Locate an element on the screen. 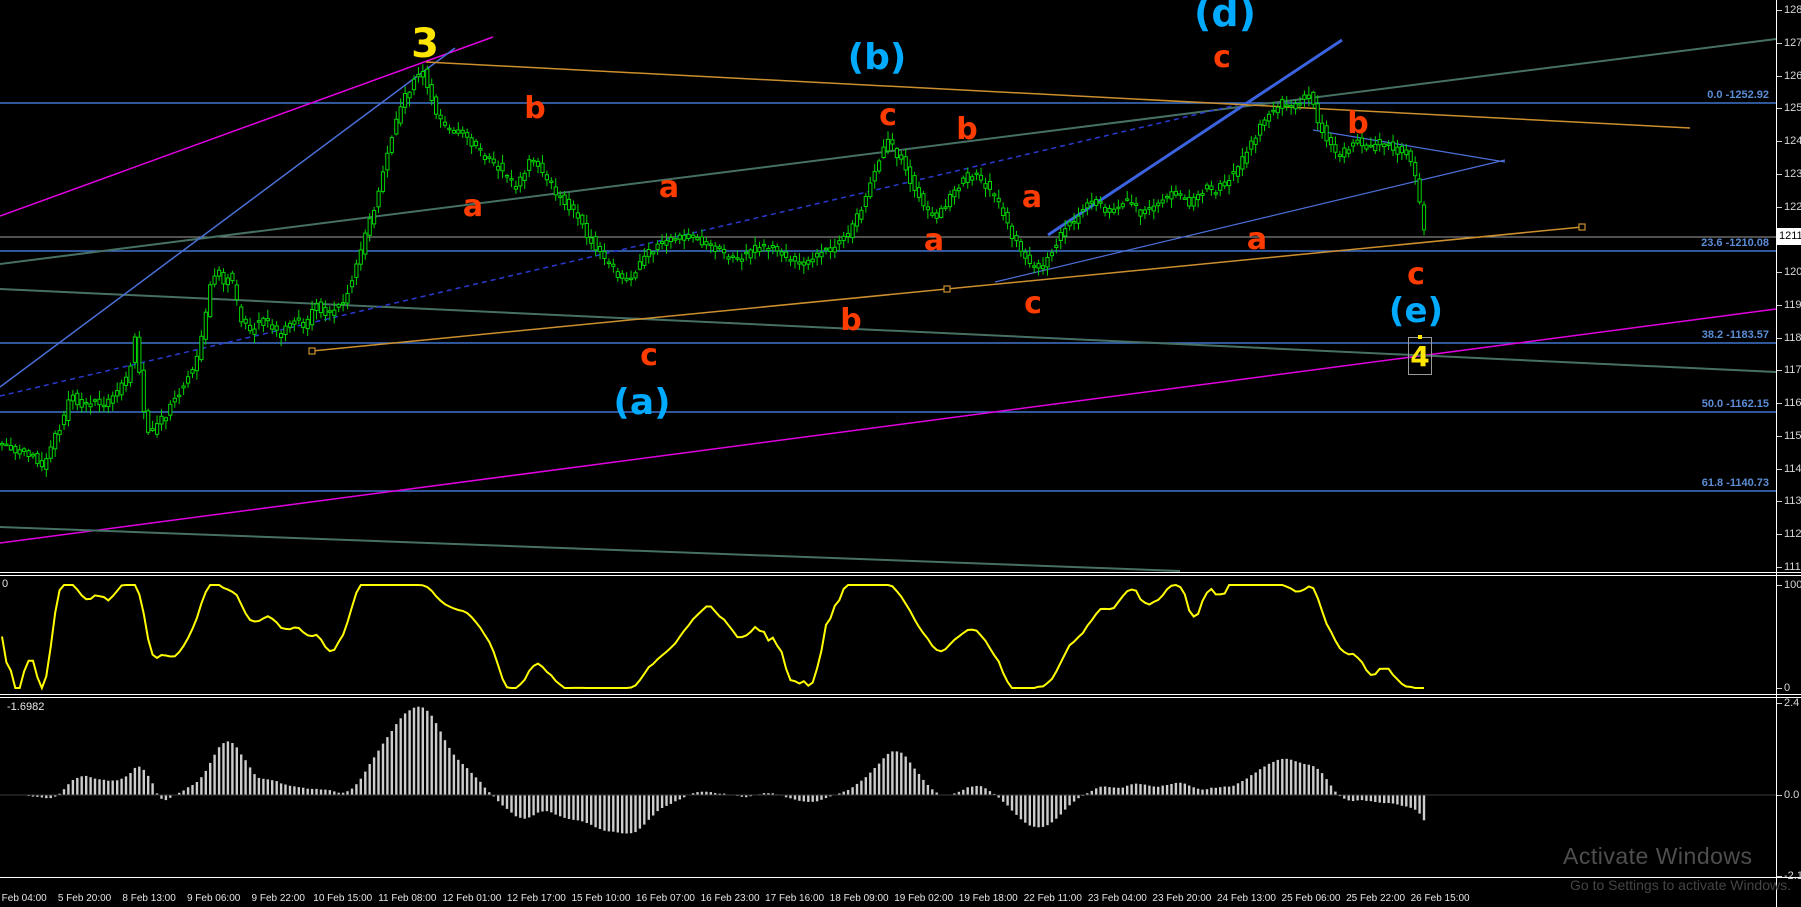 The image size is (1801, 907). activate-windows-watermark-subtext: Go to Settings to activate Windows. is located at coordinates (1680, 885).